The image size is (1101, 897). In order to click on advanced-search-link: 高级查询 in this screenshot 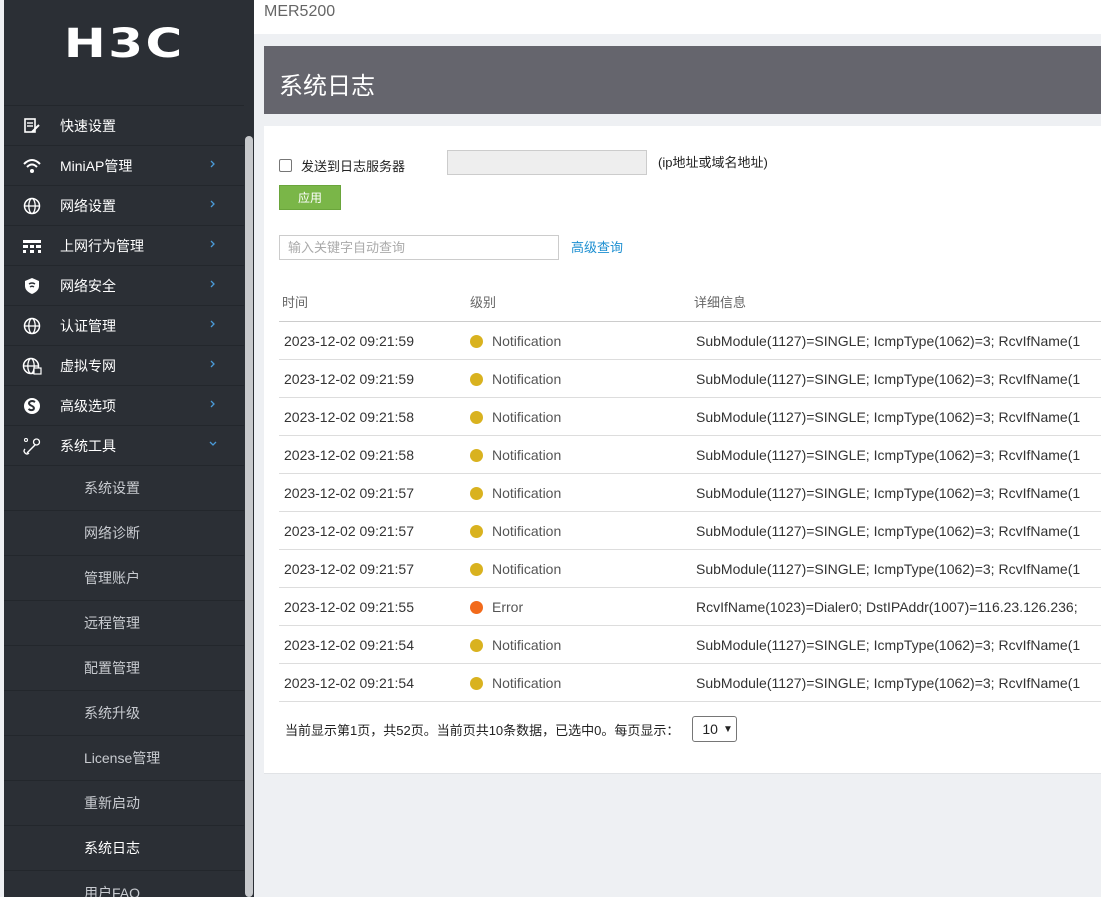, I will do `click(597, 246)`.